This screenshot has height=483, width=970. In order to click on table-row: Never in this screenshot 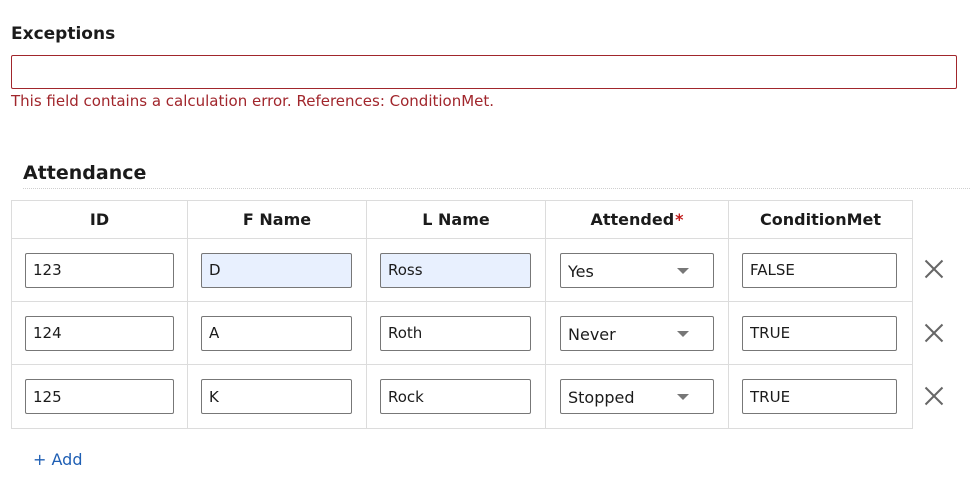, I will do `click(462, 333)`.